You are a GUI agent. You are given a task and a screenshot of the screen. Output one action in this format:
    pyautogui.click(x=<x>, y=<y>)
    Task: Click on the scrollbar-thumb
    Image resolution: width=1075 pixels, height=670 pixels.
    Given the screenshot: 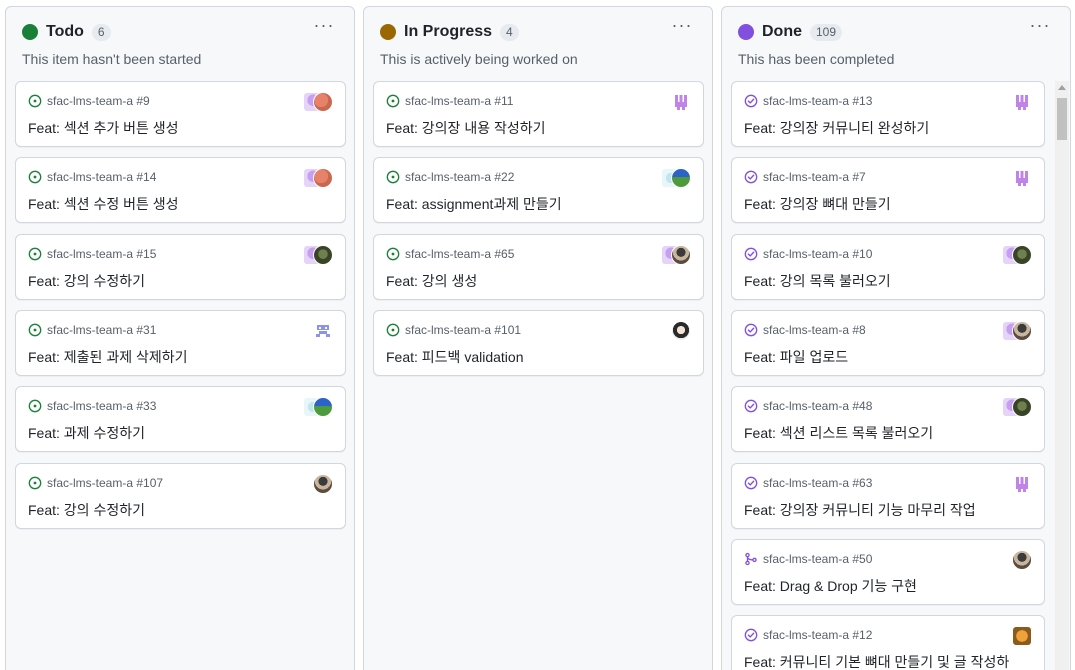 What is the action you would take?
    pyautogui.click(x=1062, y=119)
    